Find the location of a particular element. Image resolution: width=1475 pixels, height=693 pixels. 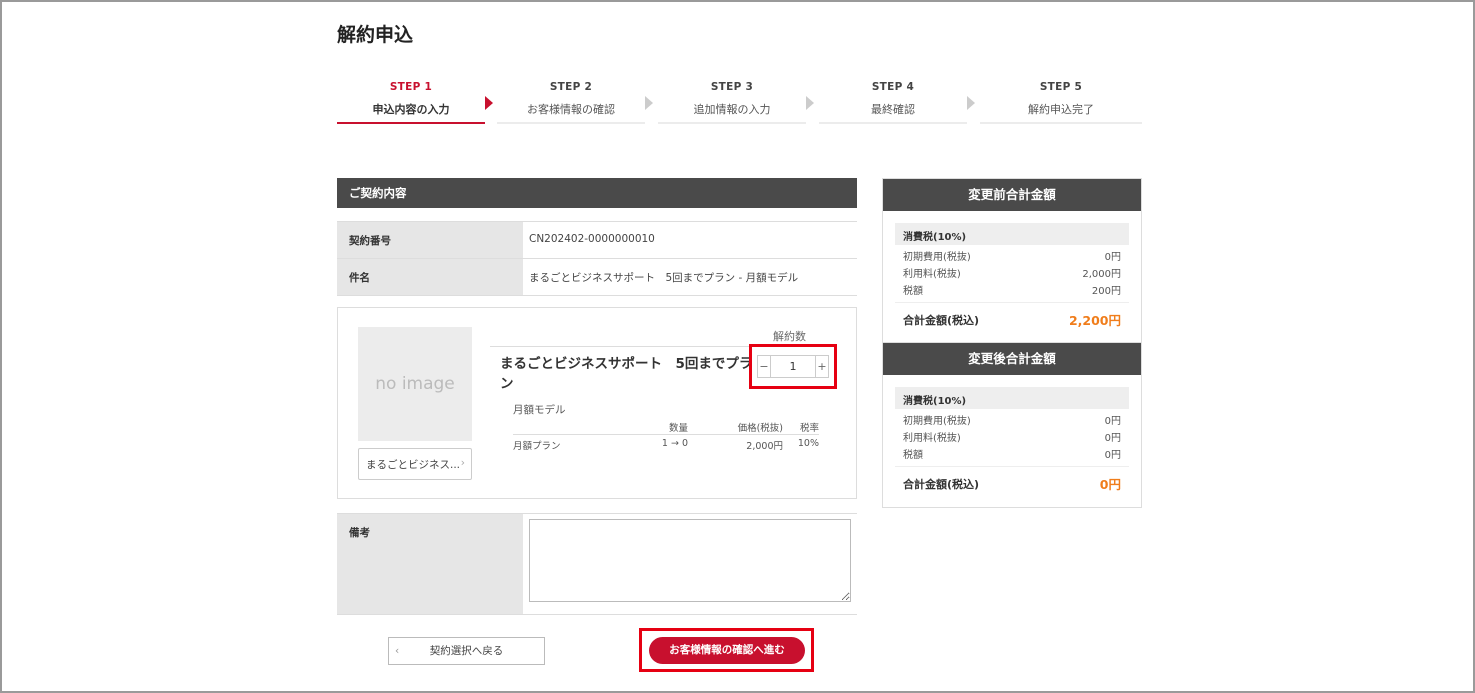

contract-number-label: 契約番号 is located at coordinates (430, 240).